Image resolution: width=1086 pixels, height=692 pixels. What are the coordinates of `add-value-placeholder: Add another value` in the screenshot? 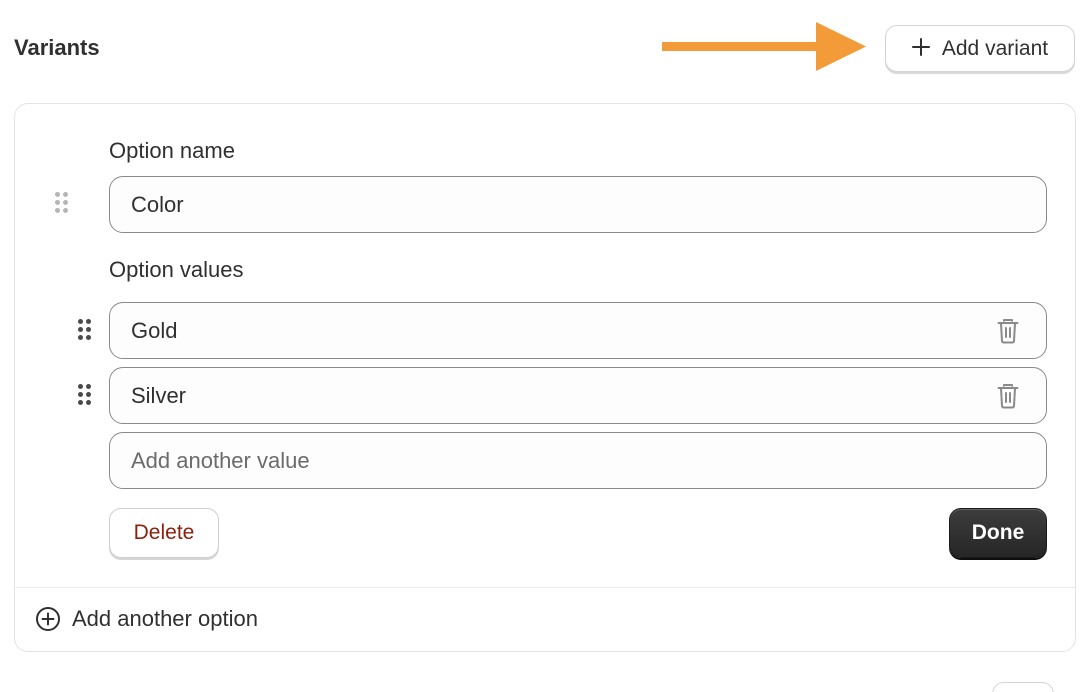 It's located at (220, 460).